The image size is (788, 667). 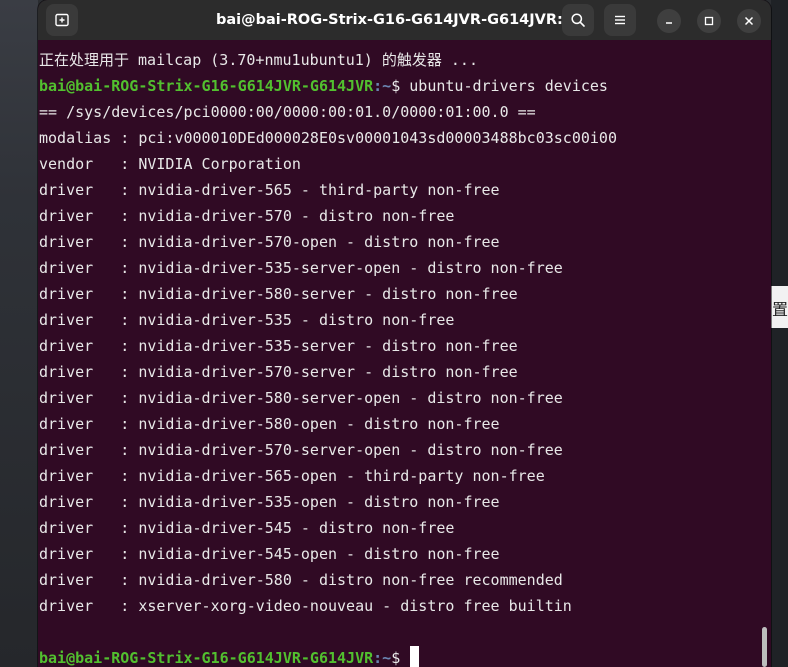 I want to click on desktop-background-left, so click(x=19, y=333).